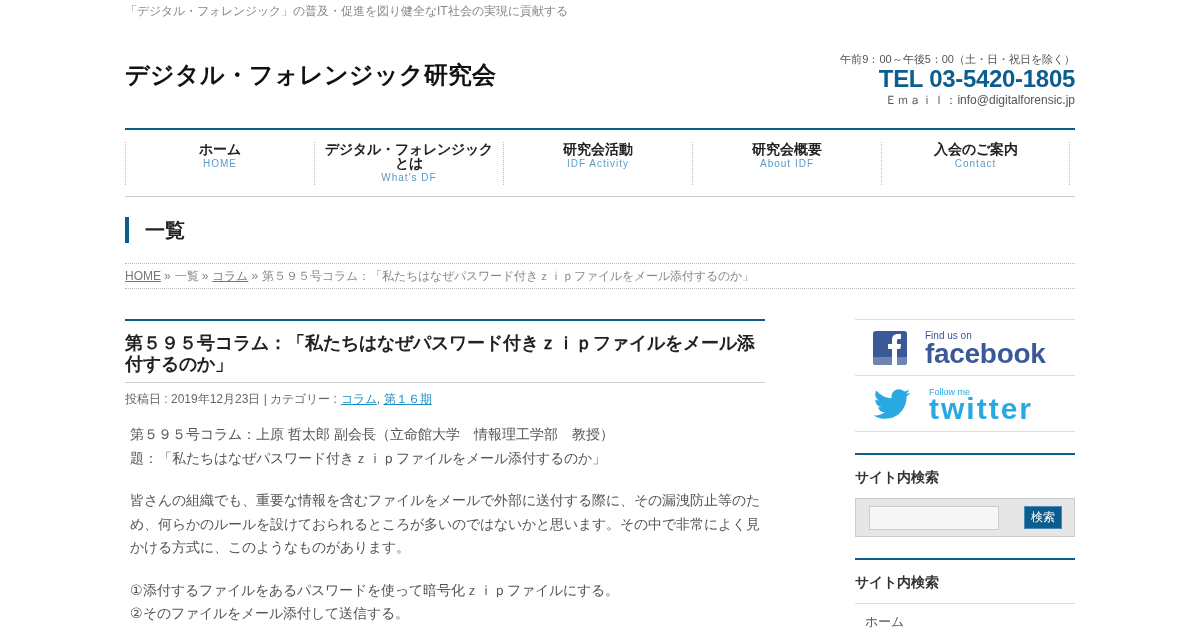 The image size is (1200, 630). Describe the element at coordinates (980, 100) in the screenshot. I see `email-address: Ｅｍａｉｌ：info@digitalforensic.jp` at that location.